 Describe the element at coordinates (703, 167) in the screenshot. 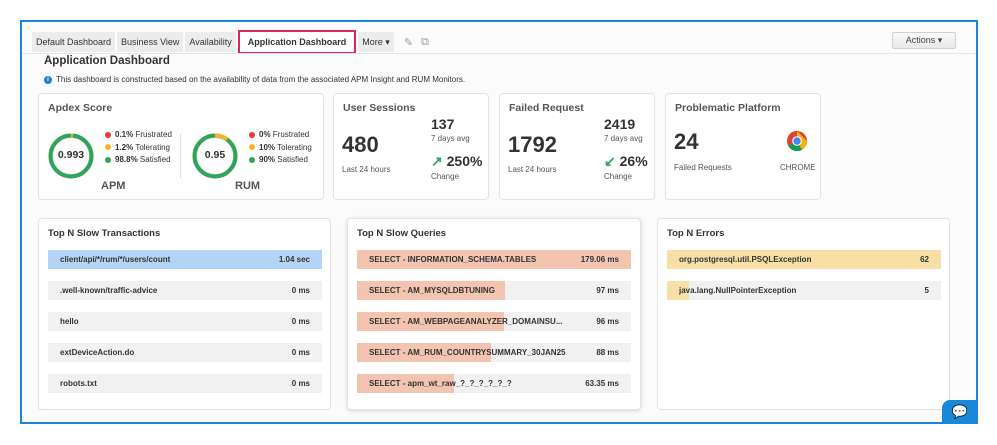

I see `platform-label: Failed Requests` at that location.